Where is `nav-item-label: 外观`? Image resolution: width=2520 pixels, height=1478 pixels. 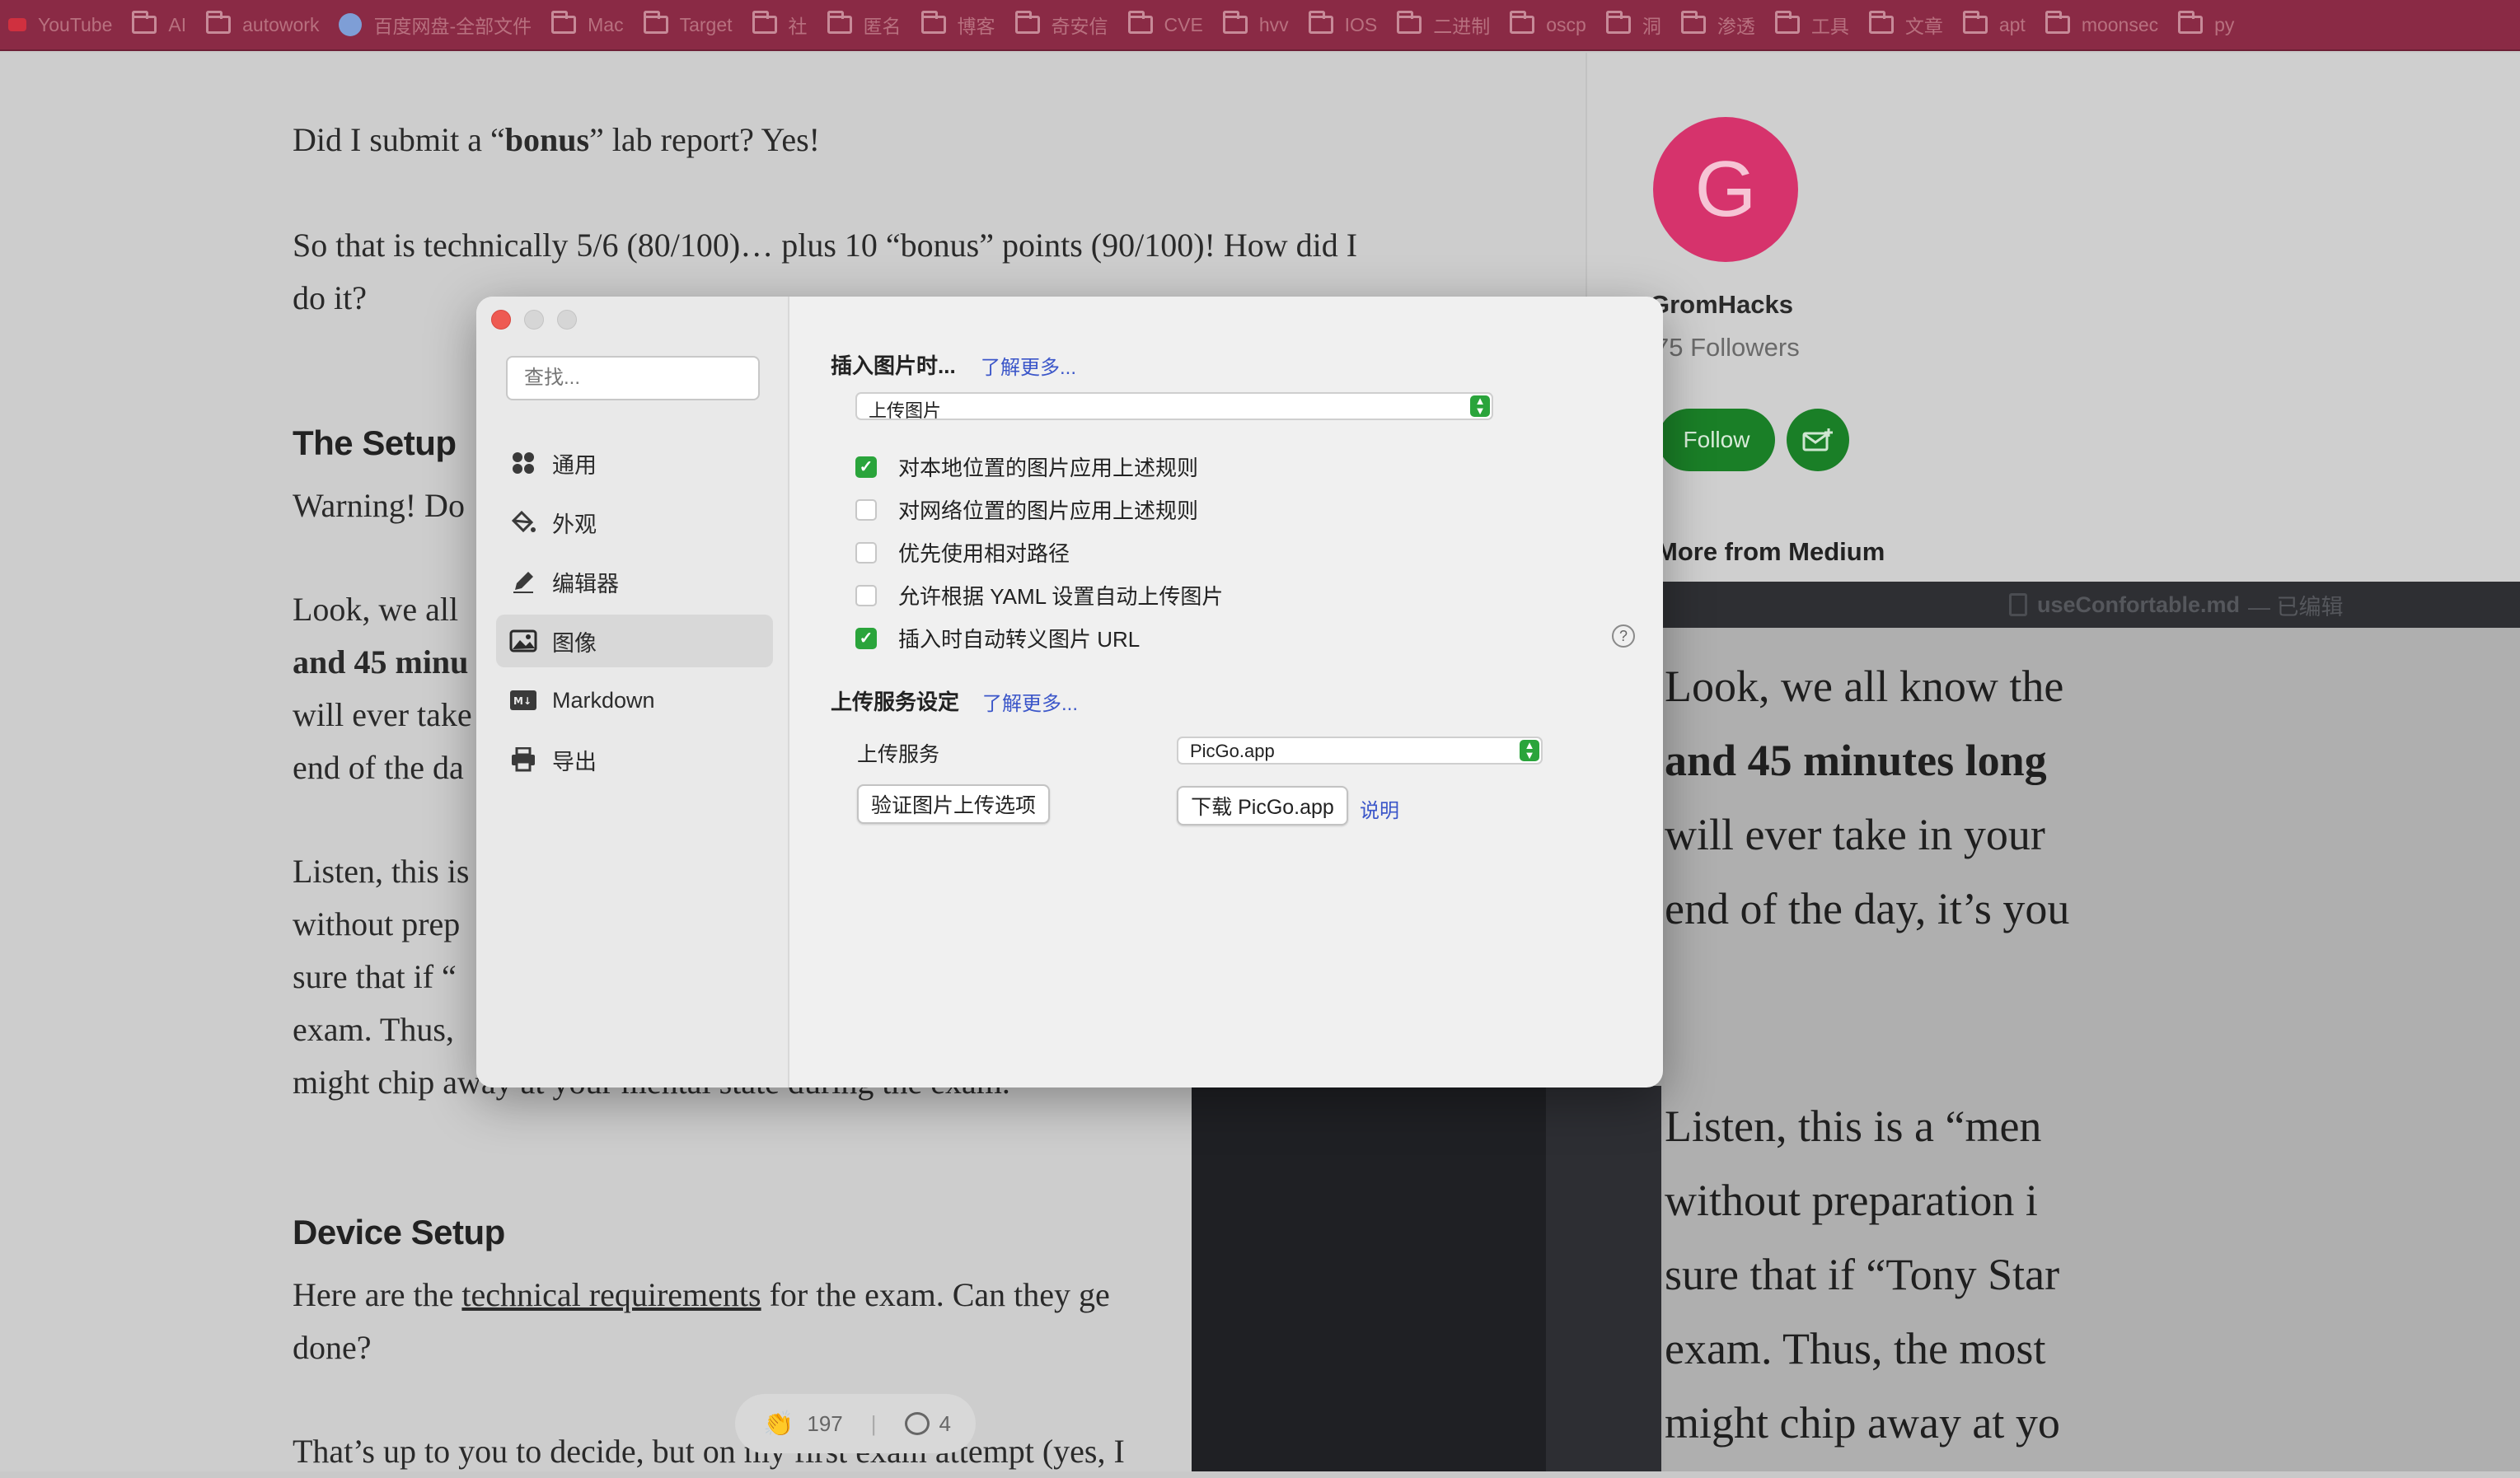 nav-item-label: 外观 is located at coordinates (574, 524).